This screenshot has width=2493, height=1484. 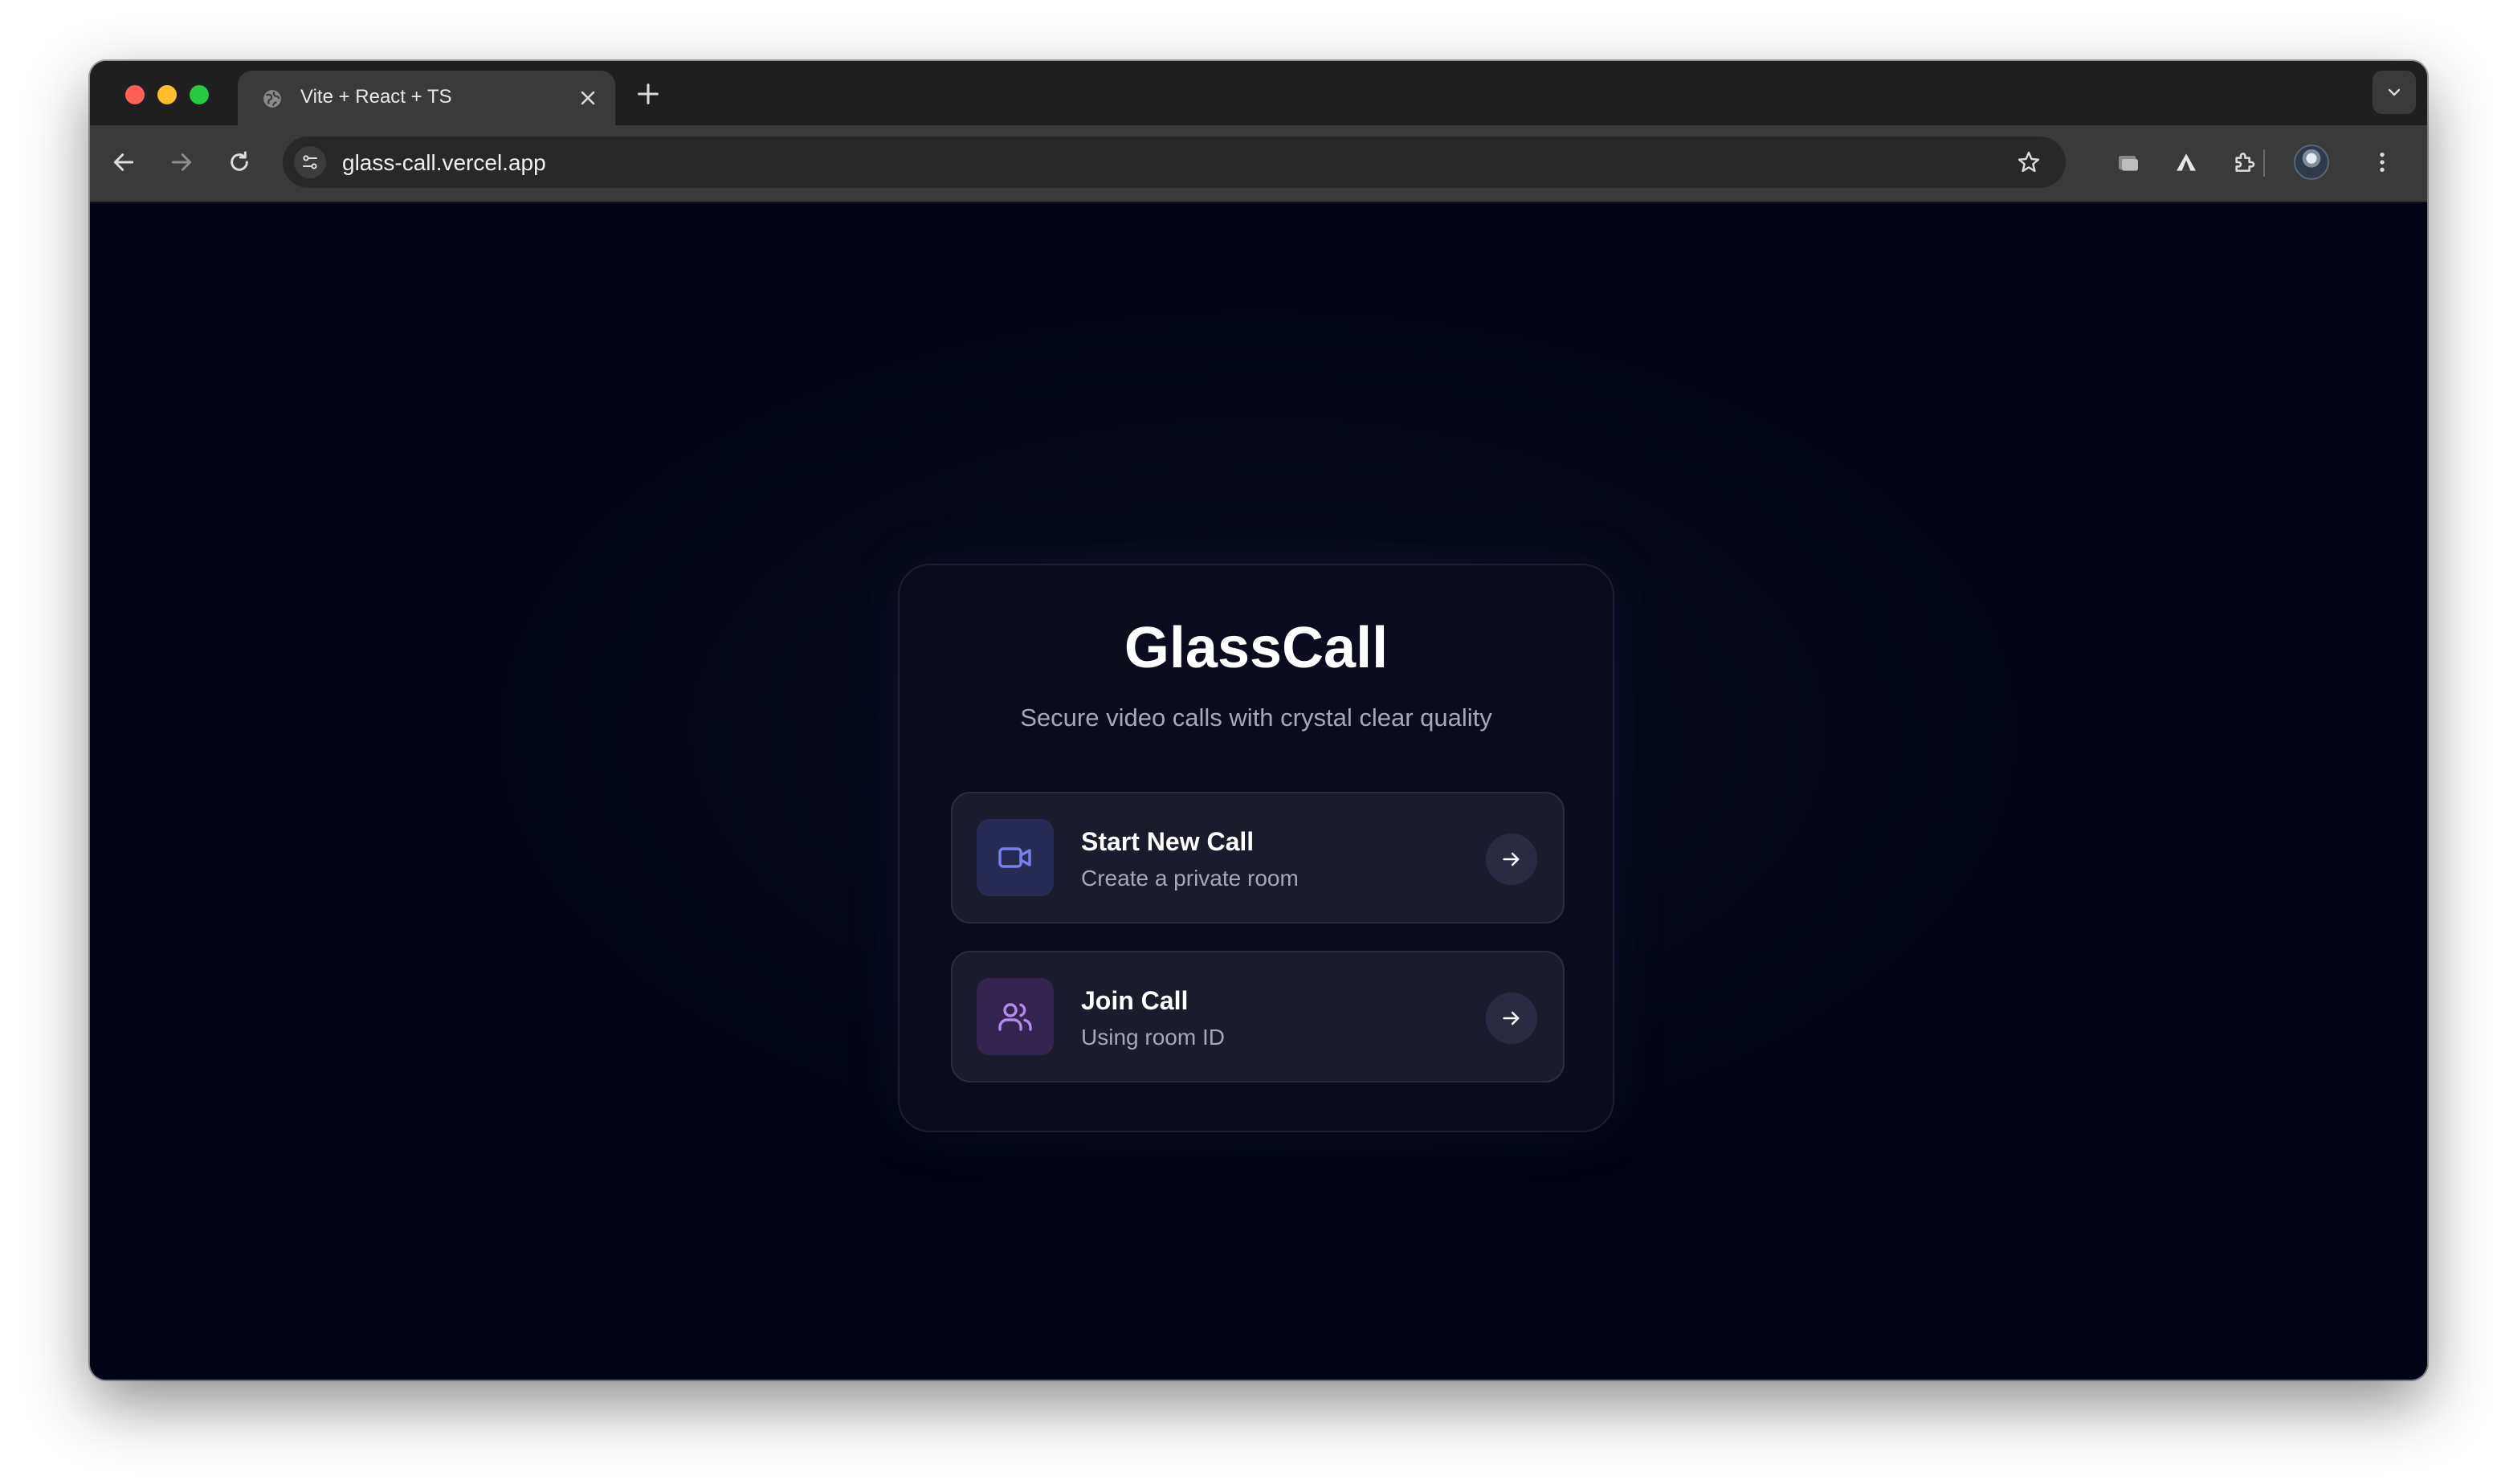 What do you see at coordinates (2312, 162) in the screenshot?
I see `avatar` at bounding box center [2312, 162].